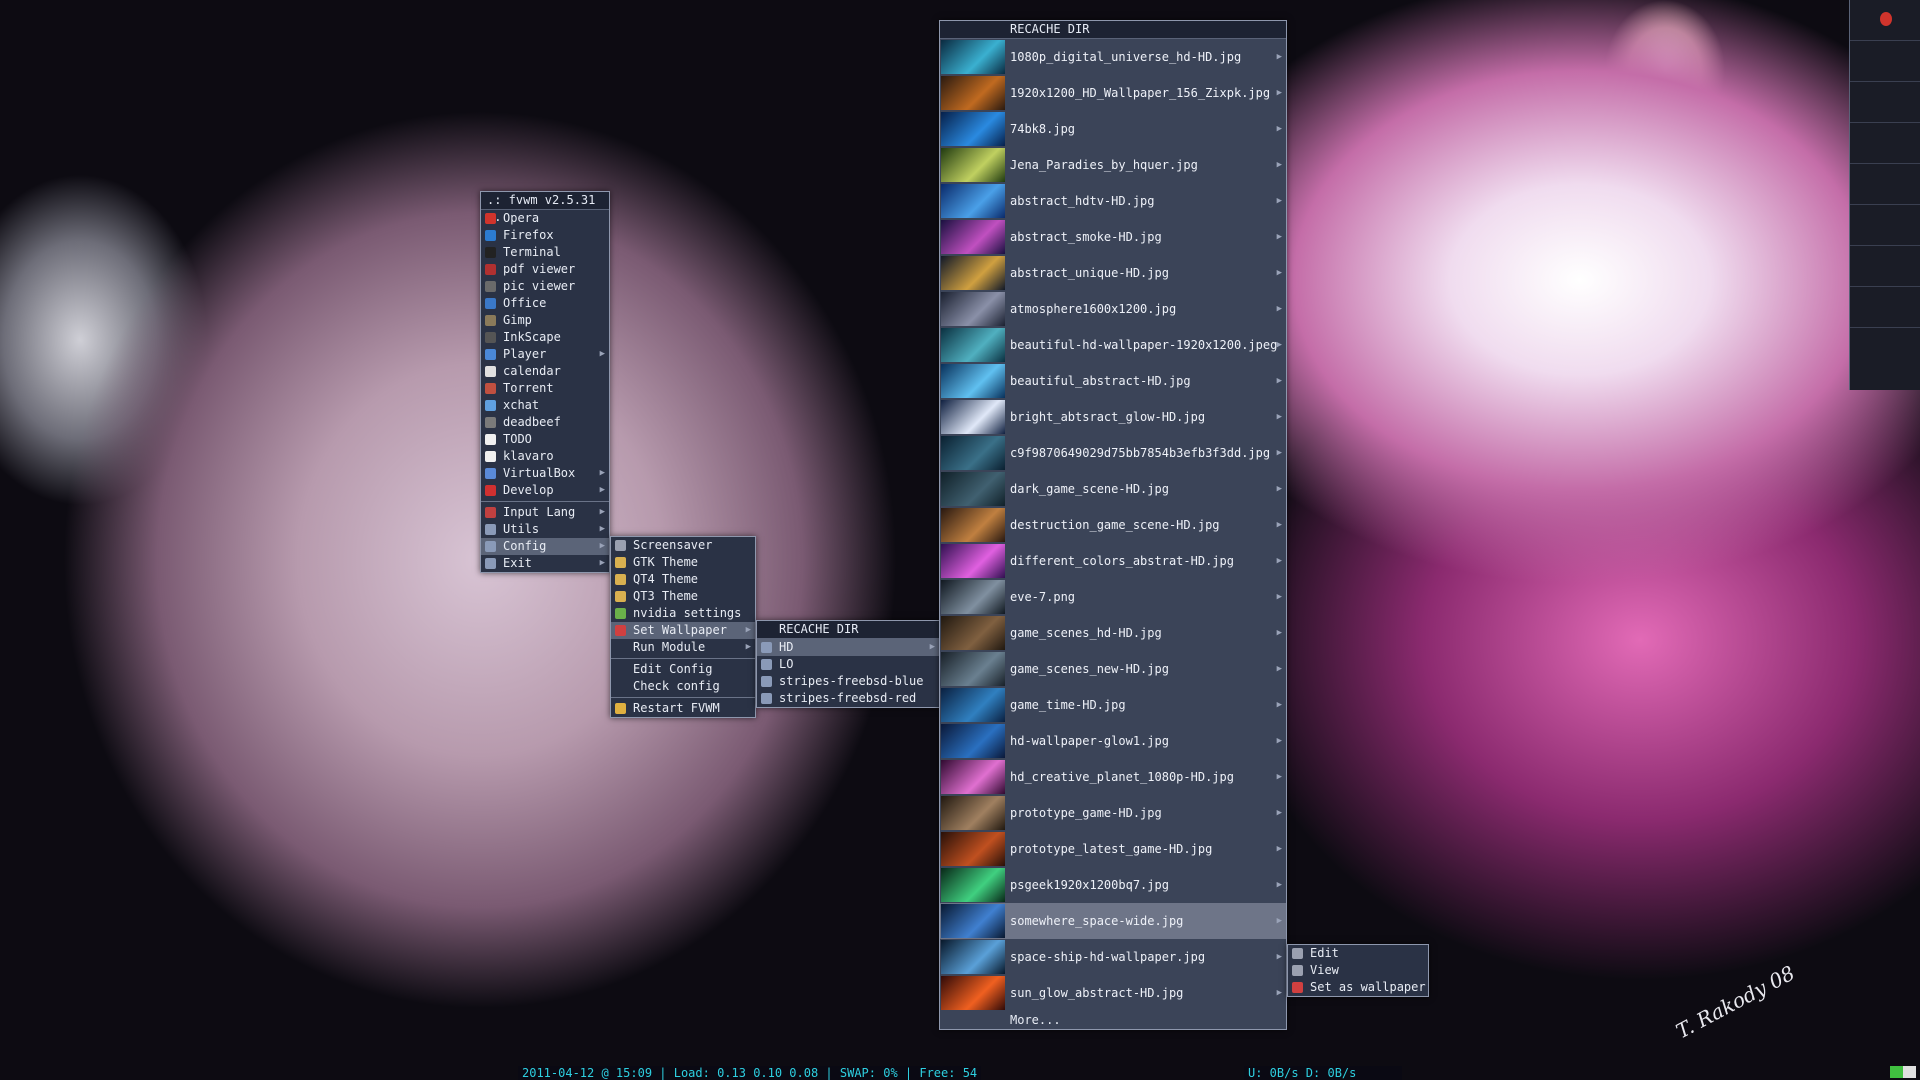 The image size is (1920, 1080). Describe the element at coordinates (848, 630) in the screenshot. I see `recache-dir-item: RECACHE DIR` at that location.